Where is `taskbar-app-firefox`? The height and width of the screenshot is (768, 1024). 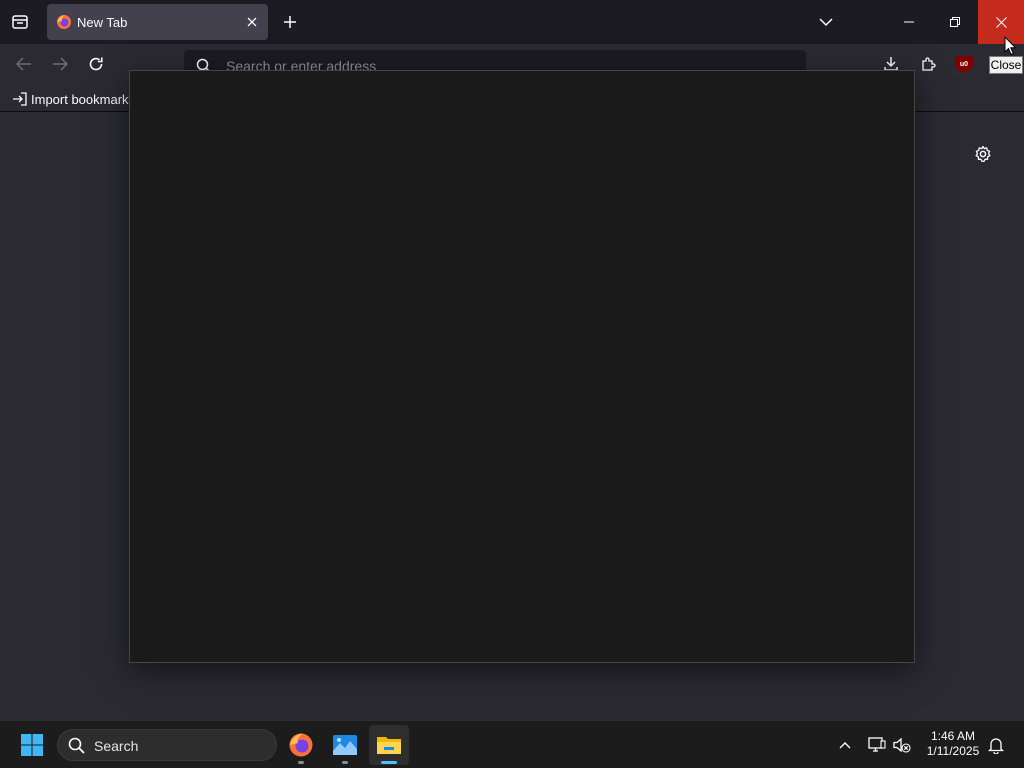 taskbar-app-firefox is located at coordinates (301, 745).